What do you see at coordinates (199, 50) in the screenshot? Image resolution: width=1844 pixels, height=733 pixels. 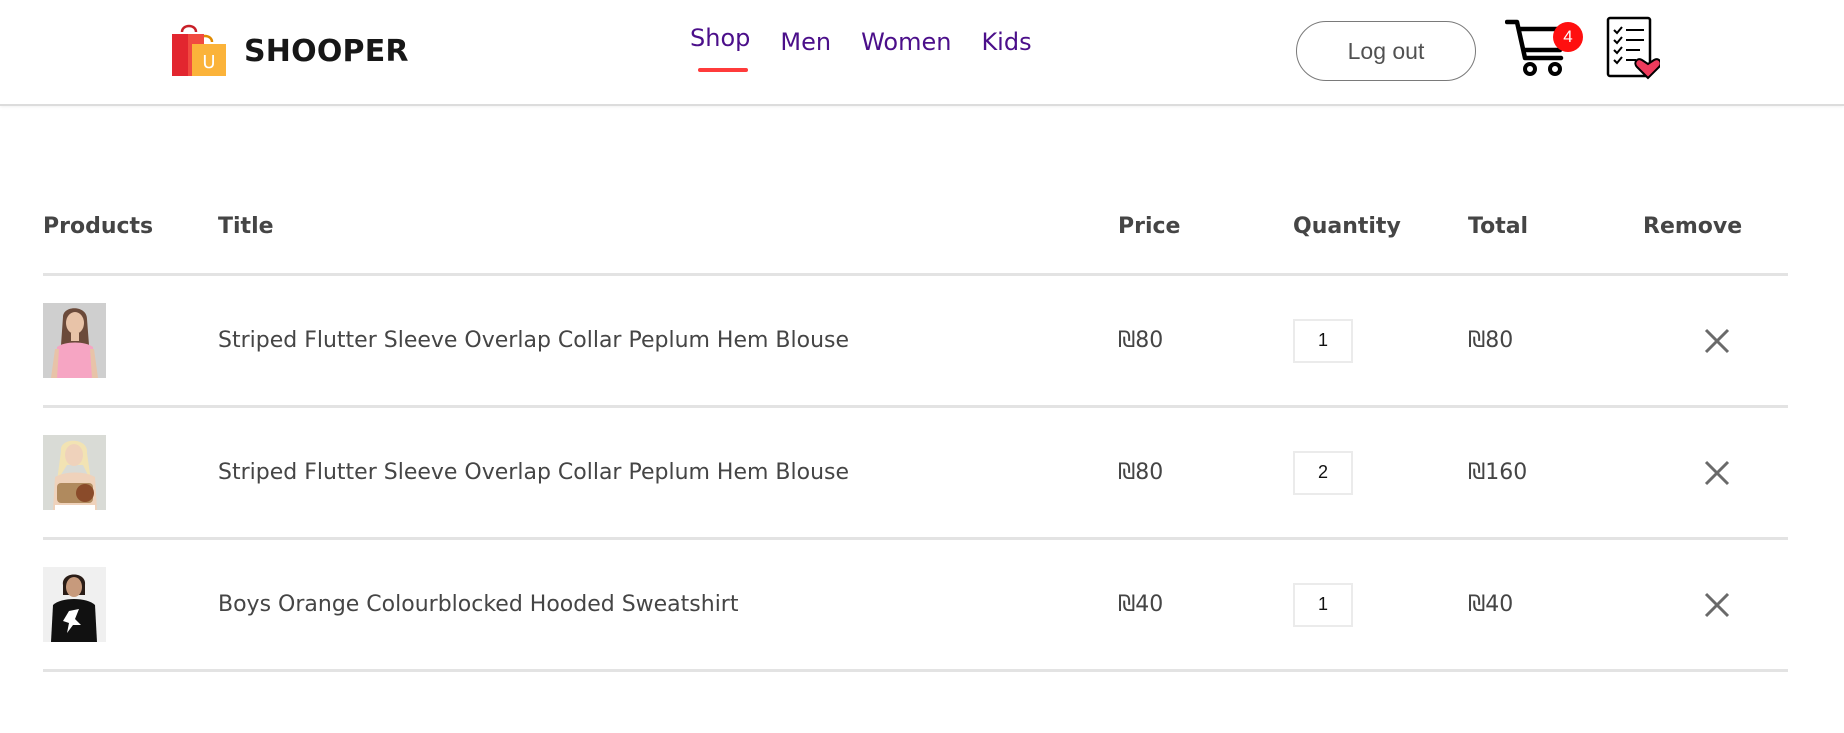 I see `shopping-bags-icon: U` at bounding box center [199, 50].